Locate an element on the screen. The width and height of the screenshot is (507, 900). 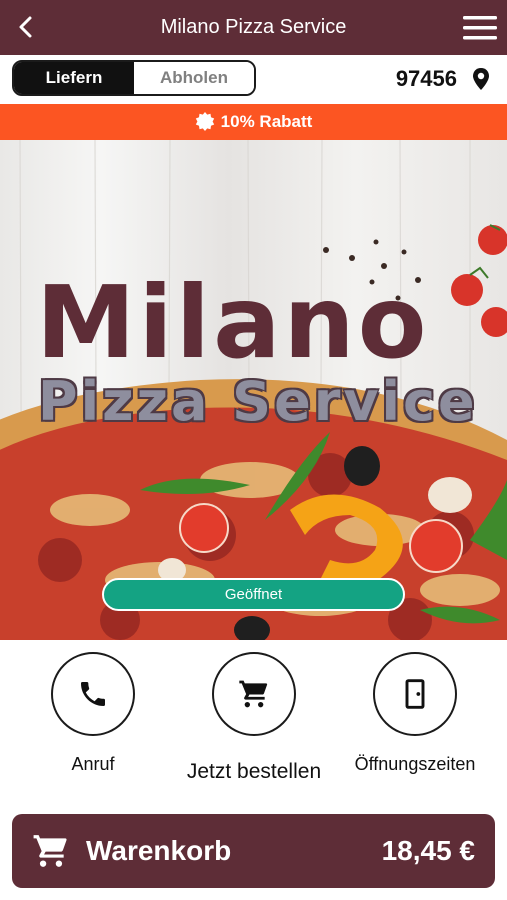
page-title: Milano Pizza Service is located at coordinates (253, 27).